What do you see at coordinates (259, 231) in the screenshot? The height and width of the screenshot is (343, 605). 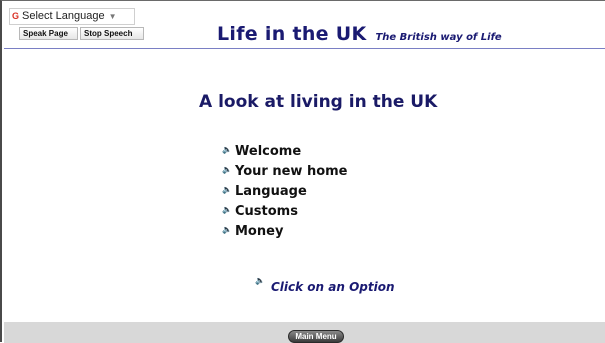 I see `menu-item-label: Money` at bounding box center [259, 231].